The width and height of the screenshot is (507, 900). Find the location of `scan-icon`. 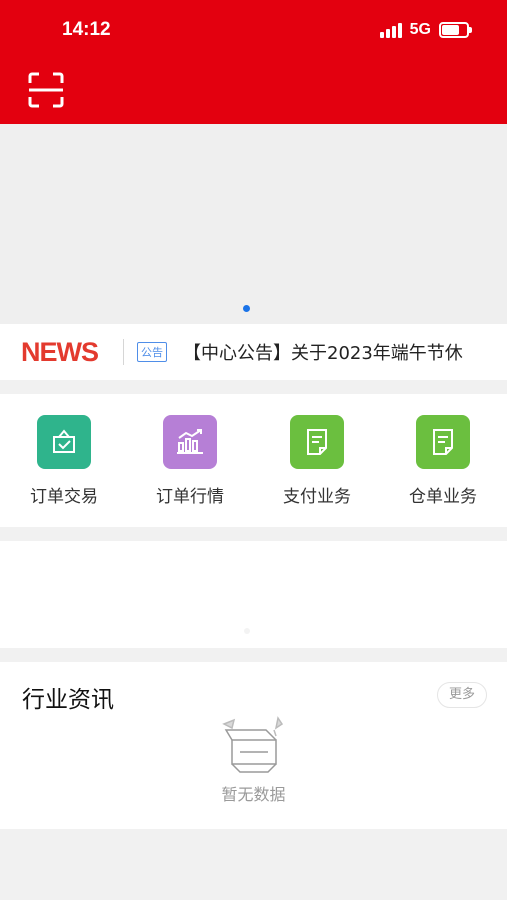

scan-icon is located at coordinates (46, 90).